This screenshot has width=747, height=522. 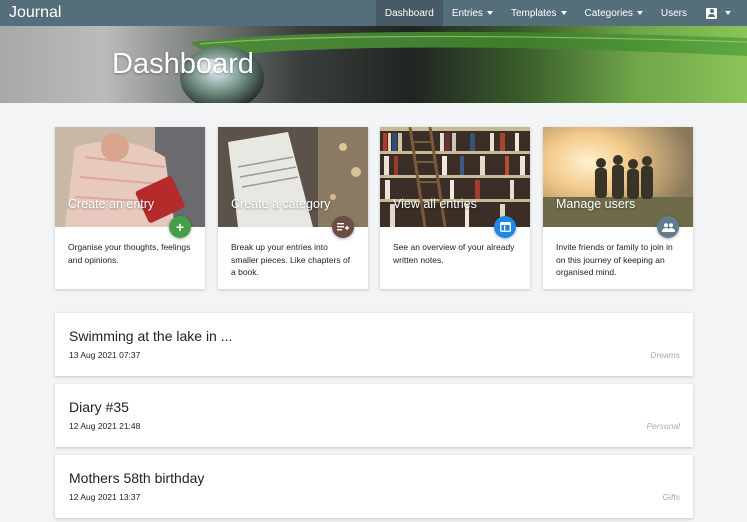 What do you see at coordinates (467, 13) in the screenshot?
I see `nav-entries-label: Entries` at bounding box center [467, 13].